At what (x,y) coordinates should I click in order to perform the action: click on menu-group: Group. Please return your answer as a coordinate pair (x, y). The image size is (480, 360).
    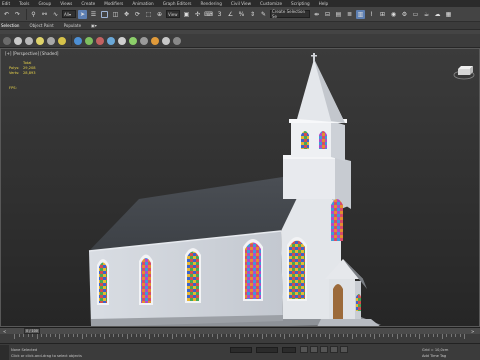
    Looking at the image, I should click on (44, 3).